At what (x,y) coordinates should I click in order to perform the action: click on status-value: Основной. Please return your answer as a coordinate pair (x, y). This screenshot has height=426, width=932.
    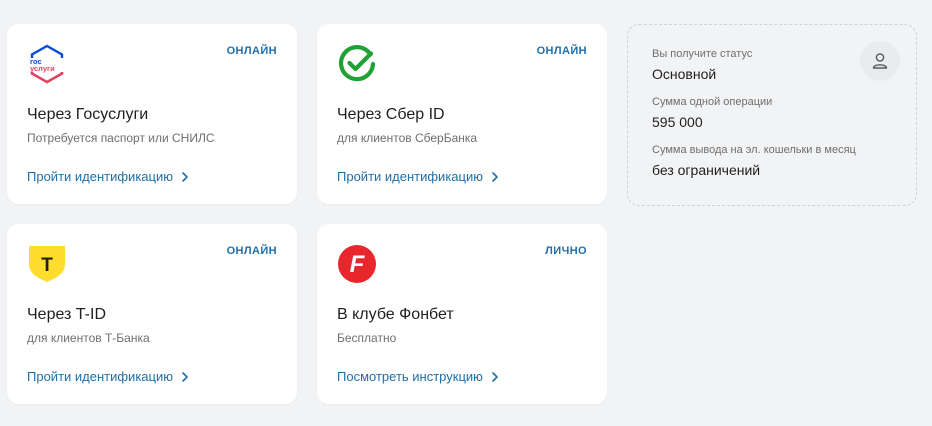
    Looking at the image, I should click on (684, 74).